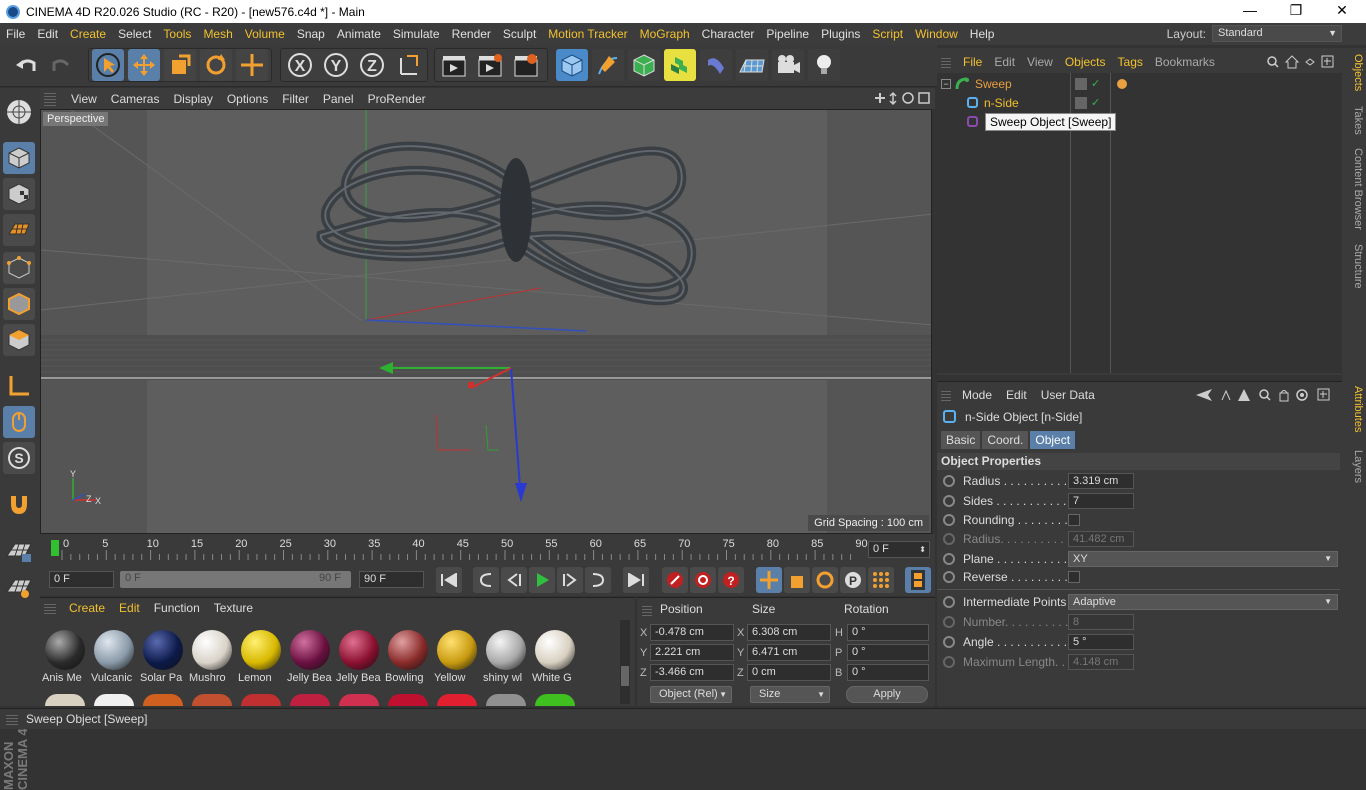 This screenshot has height=790, width=1366. I want to click on object-row-sweep: − Sweep ✓, so click(1139, 83).